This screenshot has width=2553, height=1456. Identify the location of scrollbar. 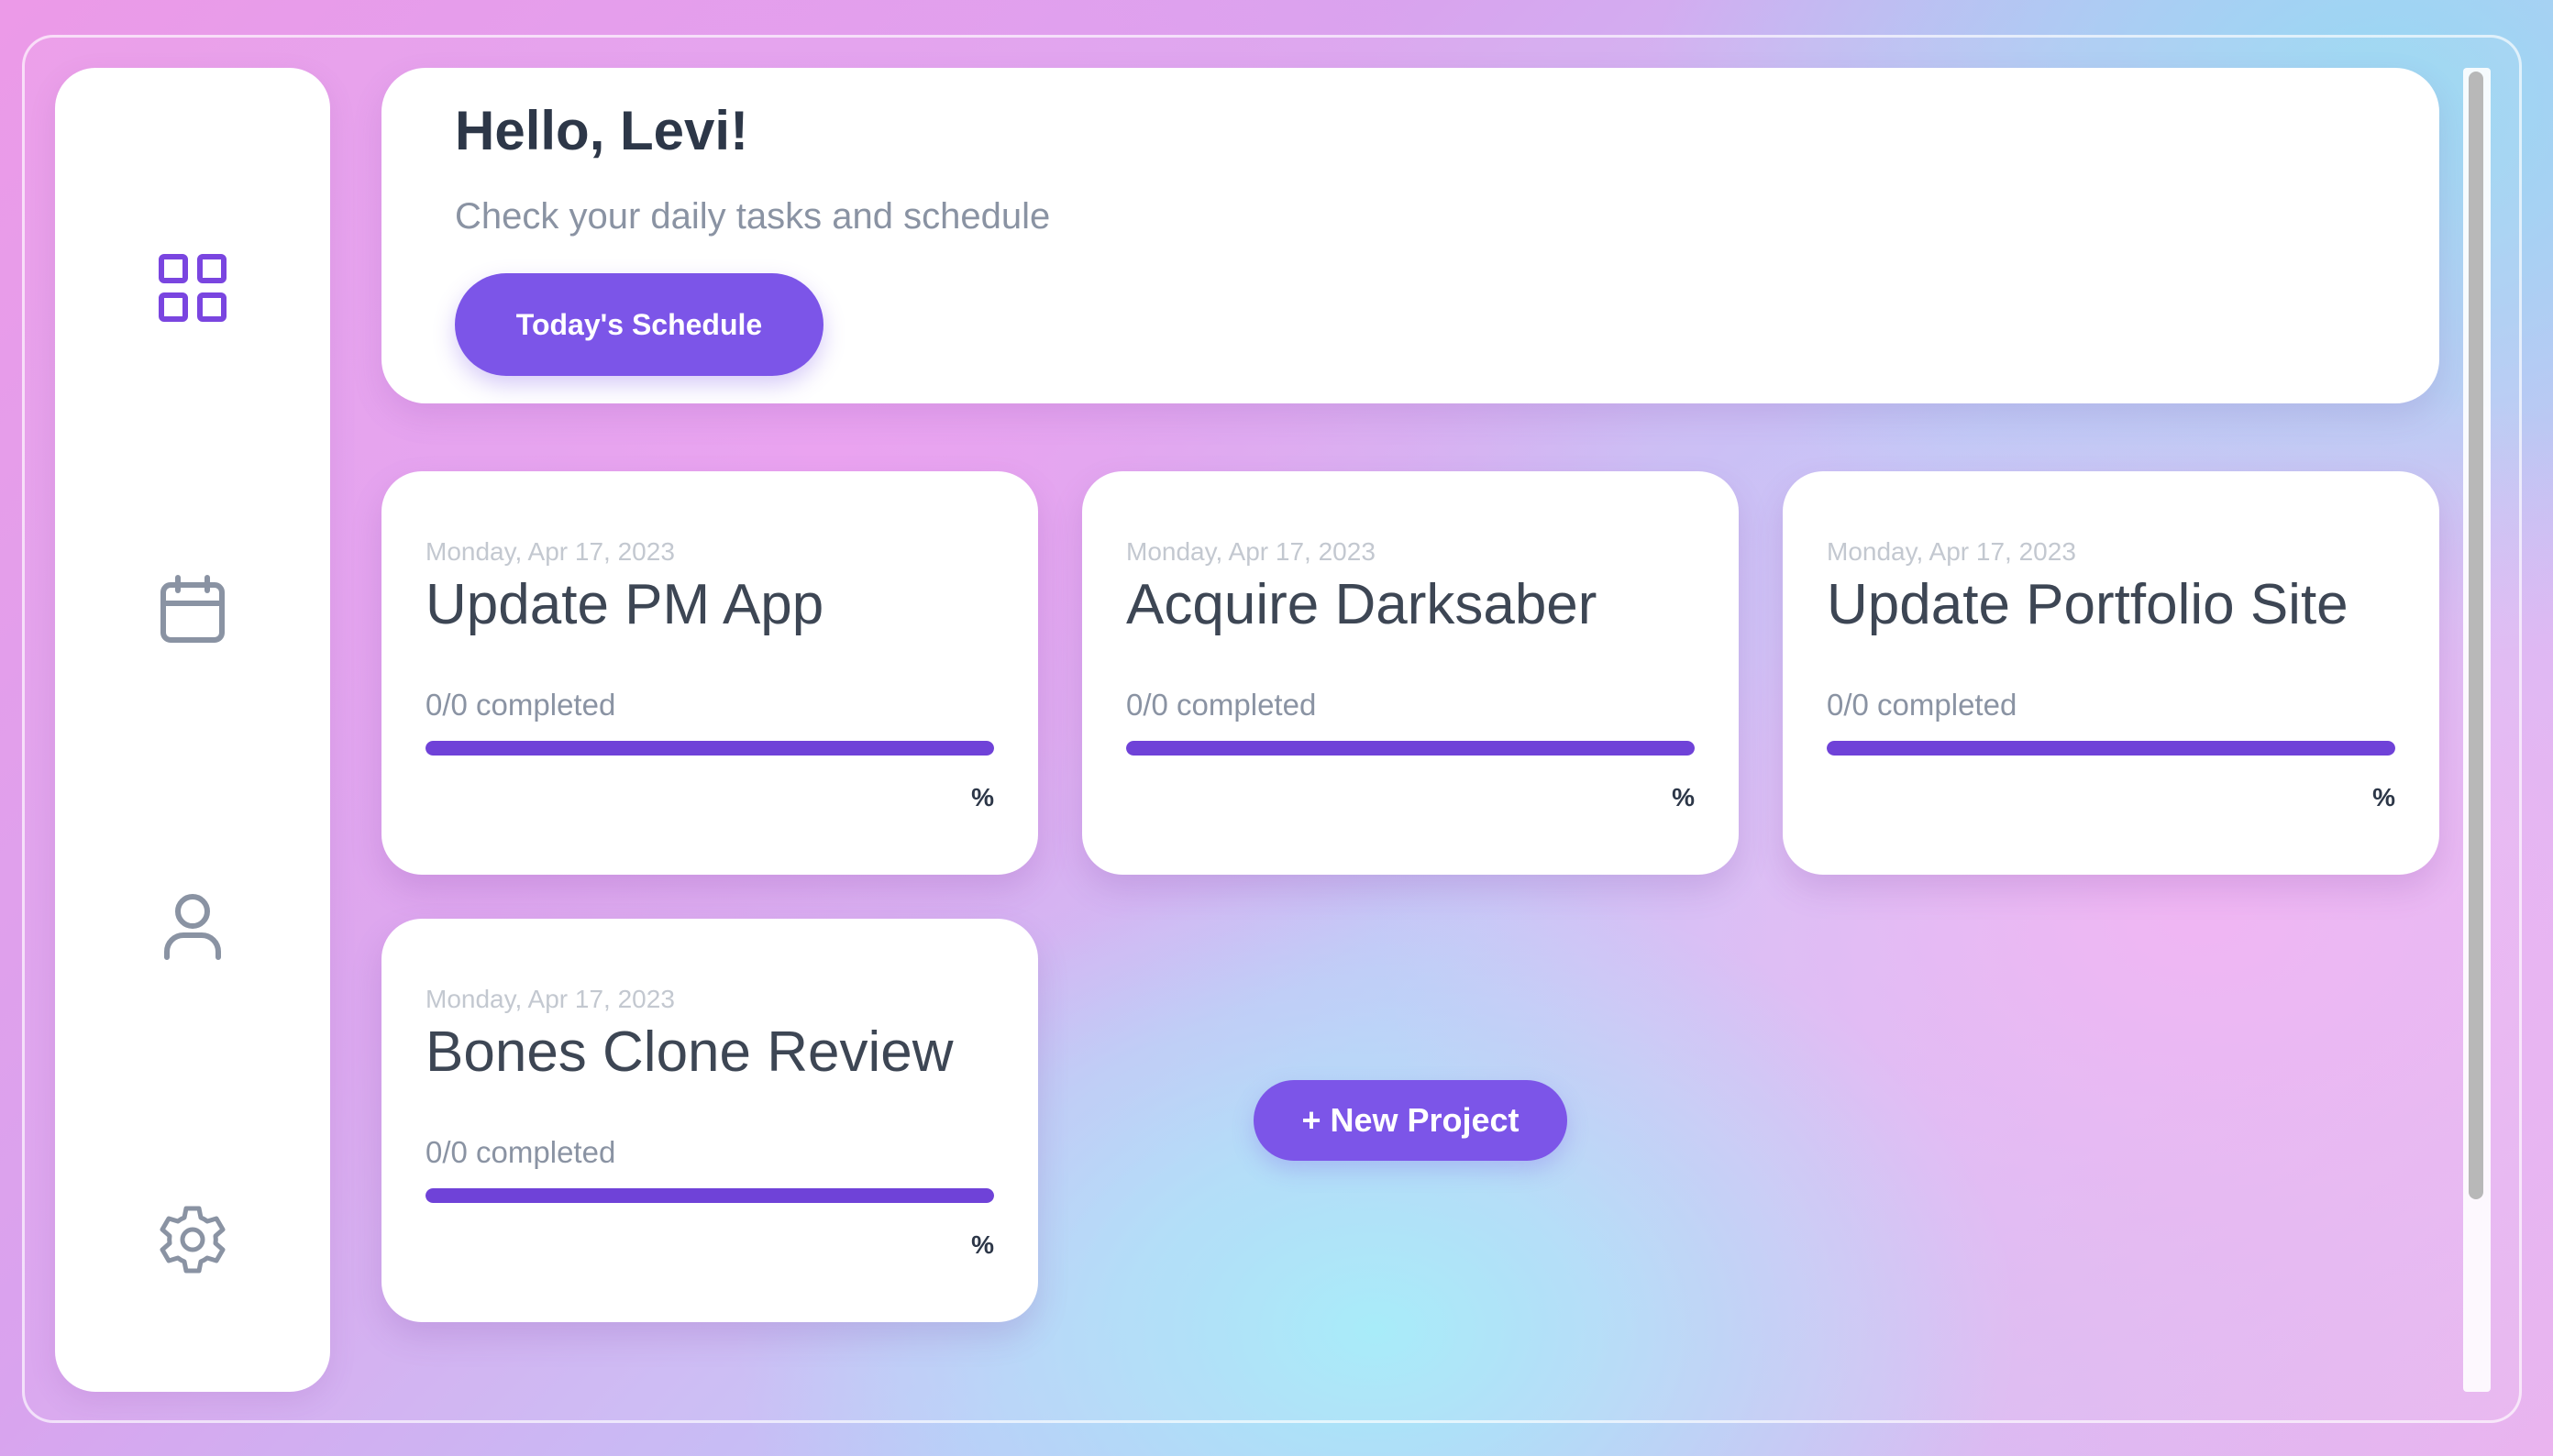
(2477, 730).